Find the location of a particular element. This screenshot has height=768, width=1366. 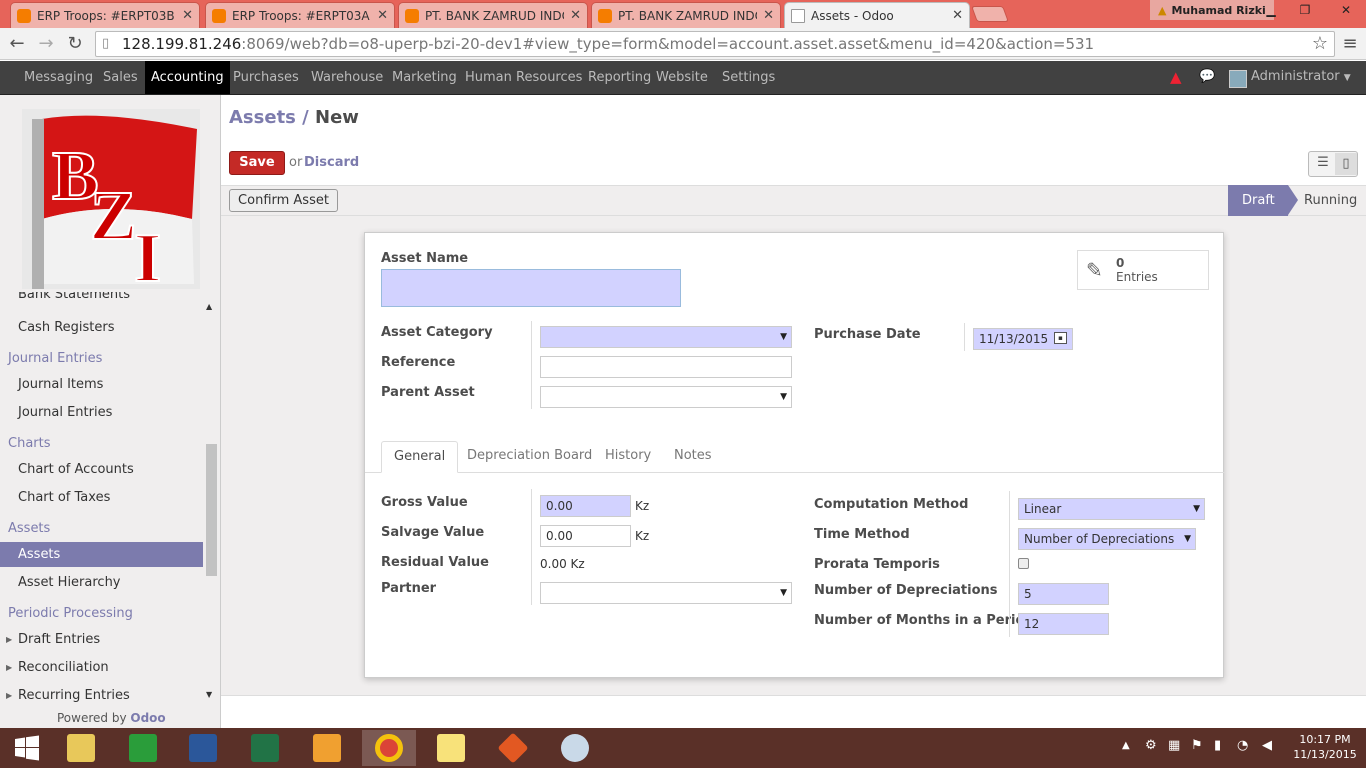

sidebar-item-reconciliation: Reconciliation is located at coordinates (63, 667).